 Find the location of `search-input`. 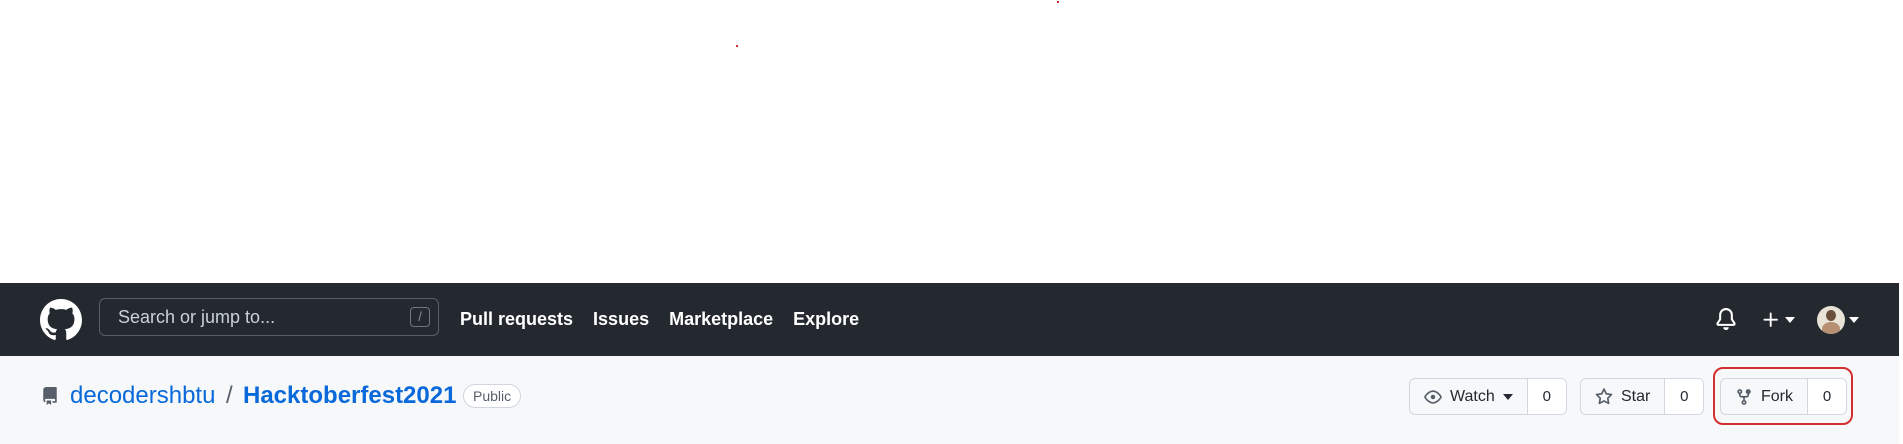

search-input is located at coordinates (253, 317).